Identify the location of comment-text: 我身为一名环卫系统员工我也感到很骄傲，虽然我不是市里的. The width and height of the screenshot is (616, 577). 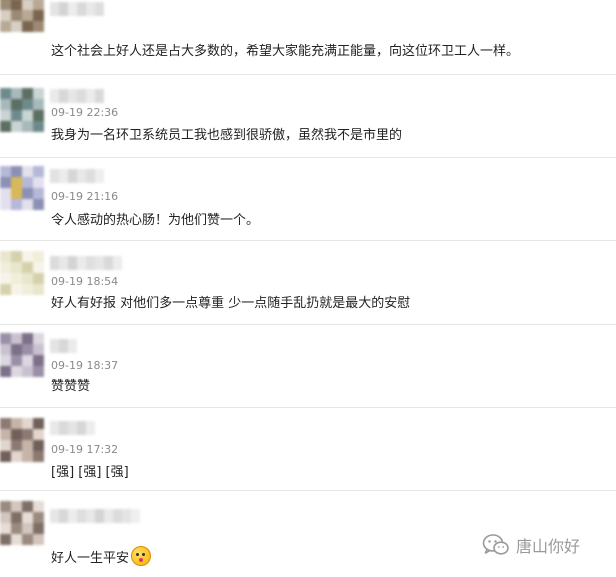
(227, 135).